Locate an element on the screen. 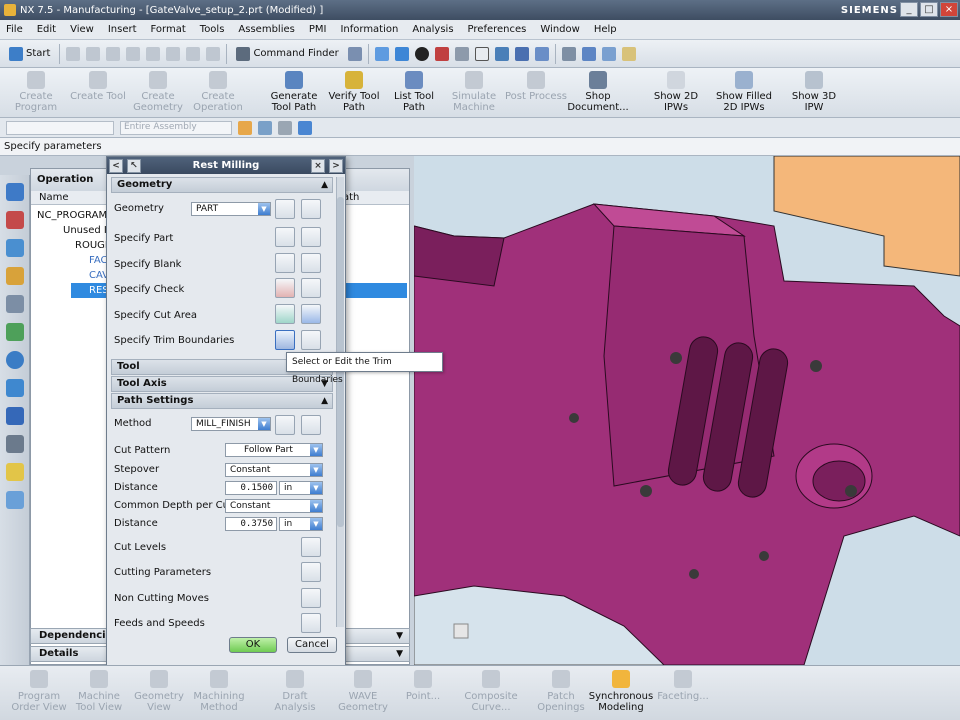 The image size is (960, 720). specify-blank-button is located at coordinates (285, 263).